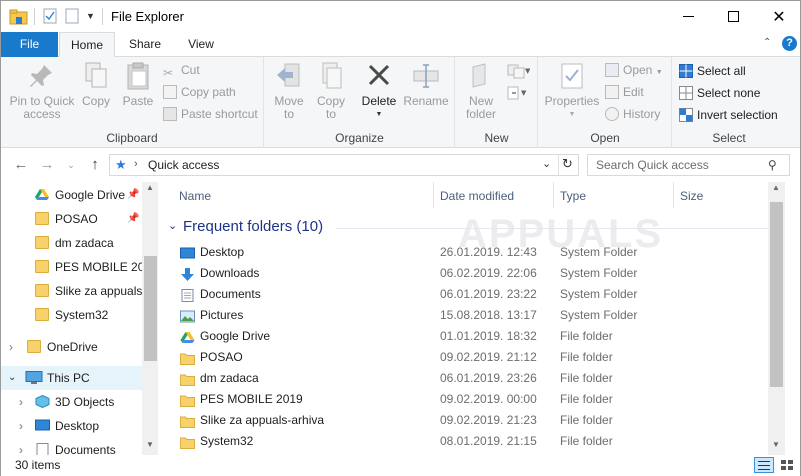 This screenshot has height=476, width=801. What do you see at coordinates (471, 357) in the screenshot?
I see `file-row: POSAO 09.02.2019. 21:12 File folder` at bounding box center [471, 357].